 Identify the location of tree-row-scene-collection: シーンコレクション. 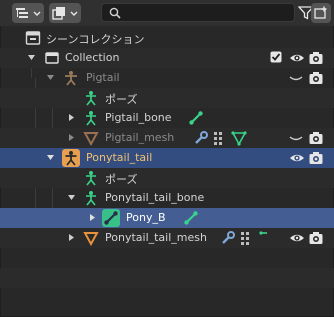
(167, 38).